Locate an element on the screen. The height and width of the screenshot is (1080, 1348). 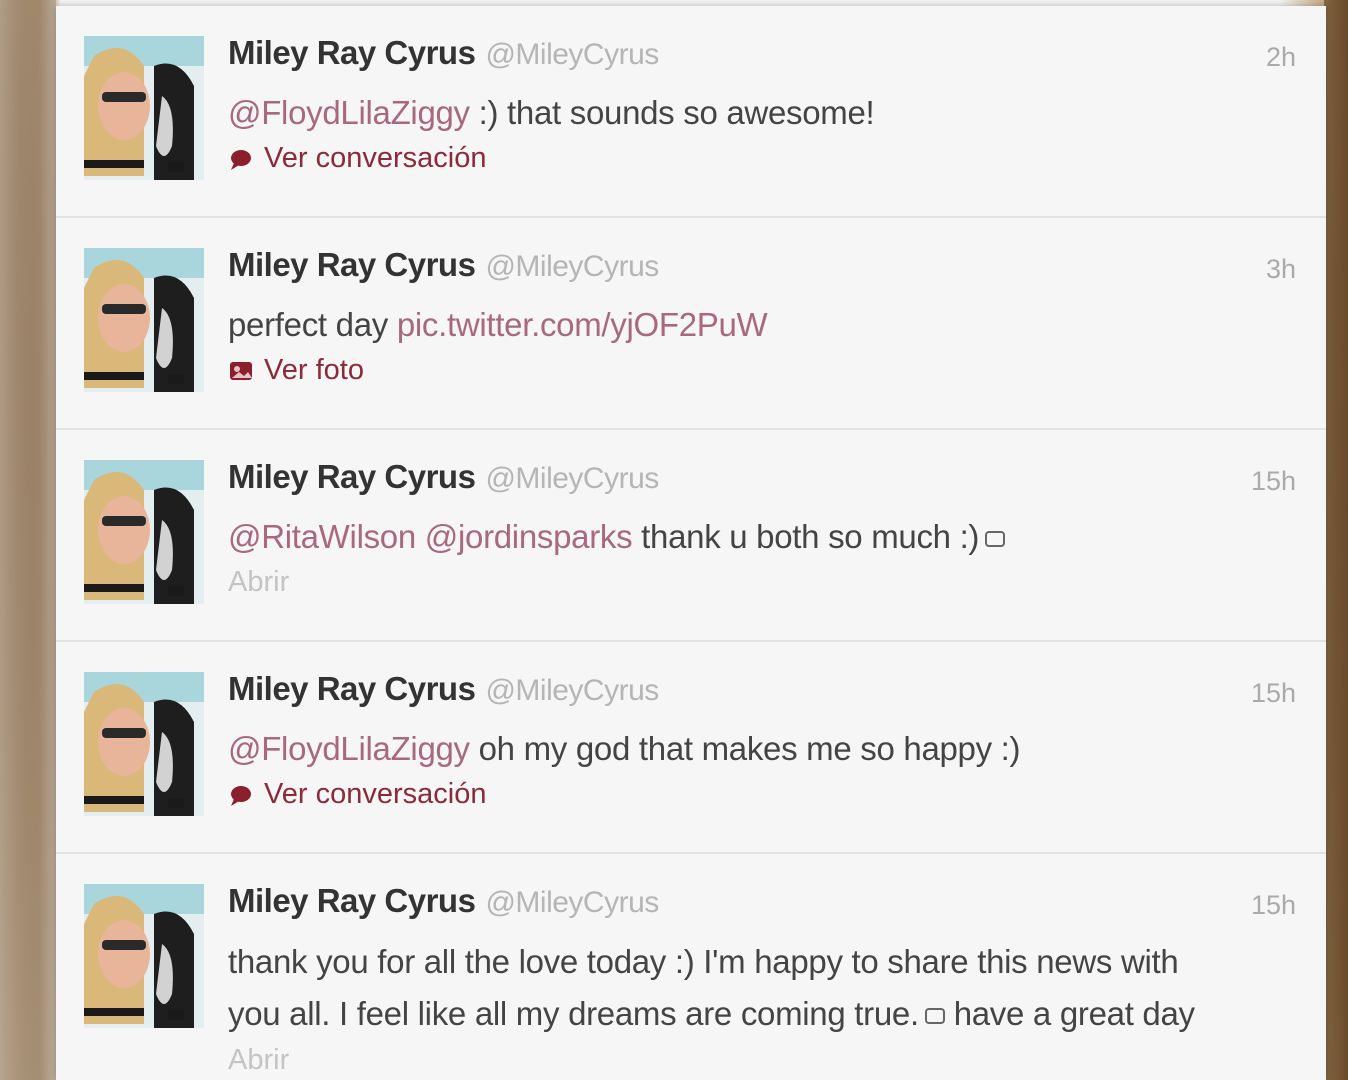
mention-link: @jordinsparks is located at coordinates (529, 536).